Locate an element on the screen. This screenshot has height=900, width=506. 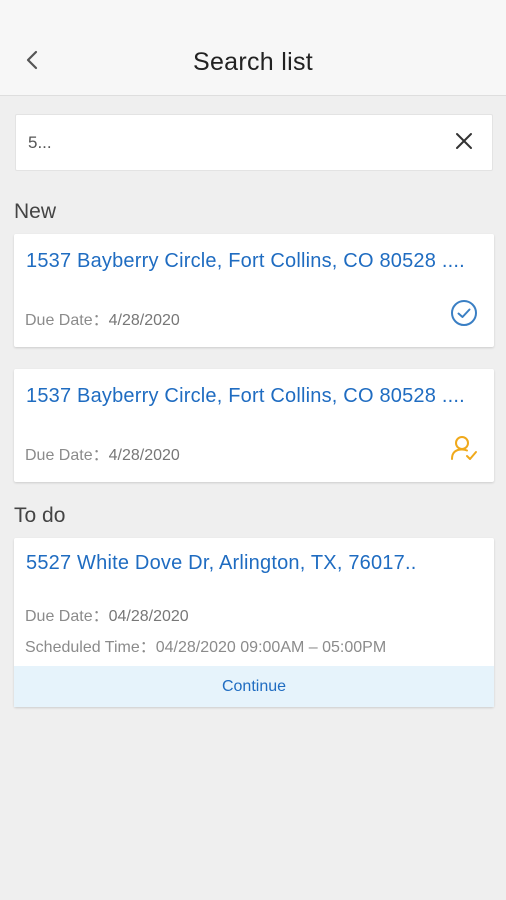
close-icon is located at coordinates (464, 143).